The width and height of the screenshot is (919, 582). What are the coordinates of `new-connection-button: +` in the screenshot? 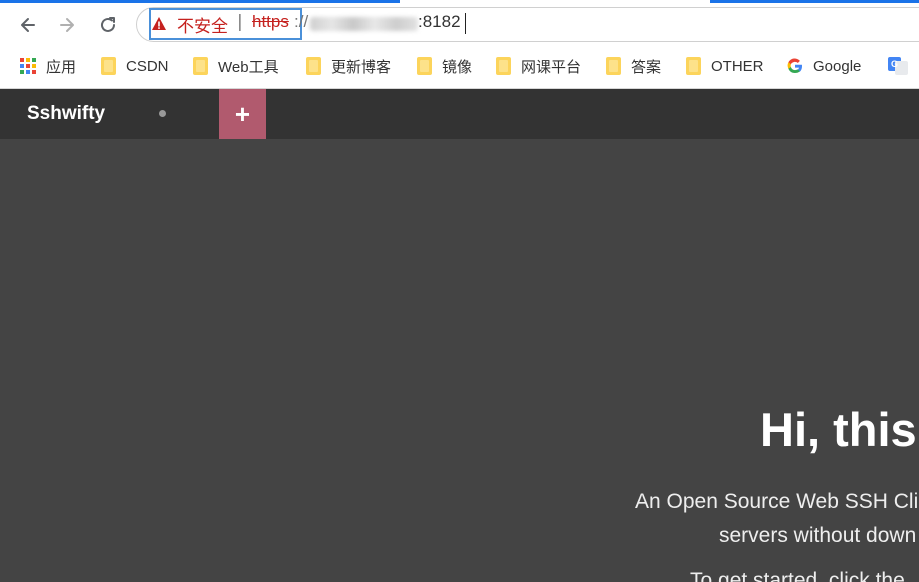 It's located at (242, 114).